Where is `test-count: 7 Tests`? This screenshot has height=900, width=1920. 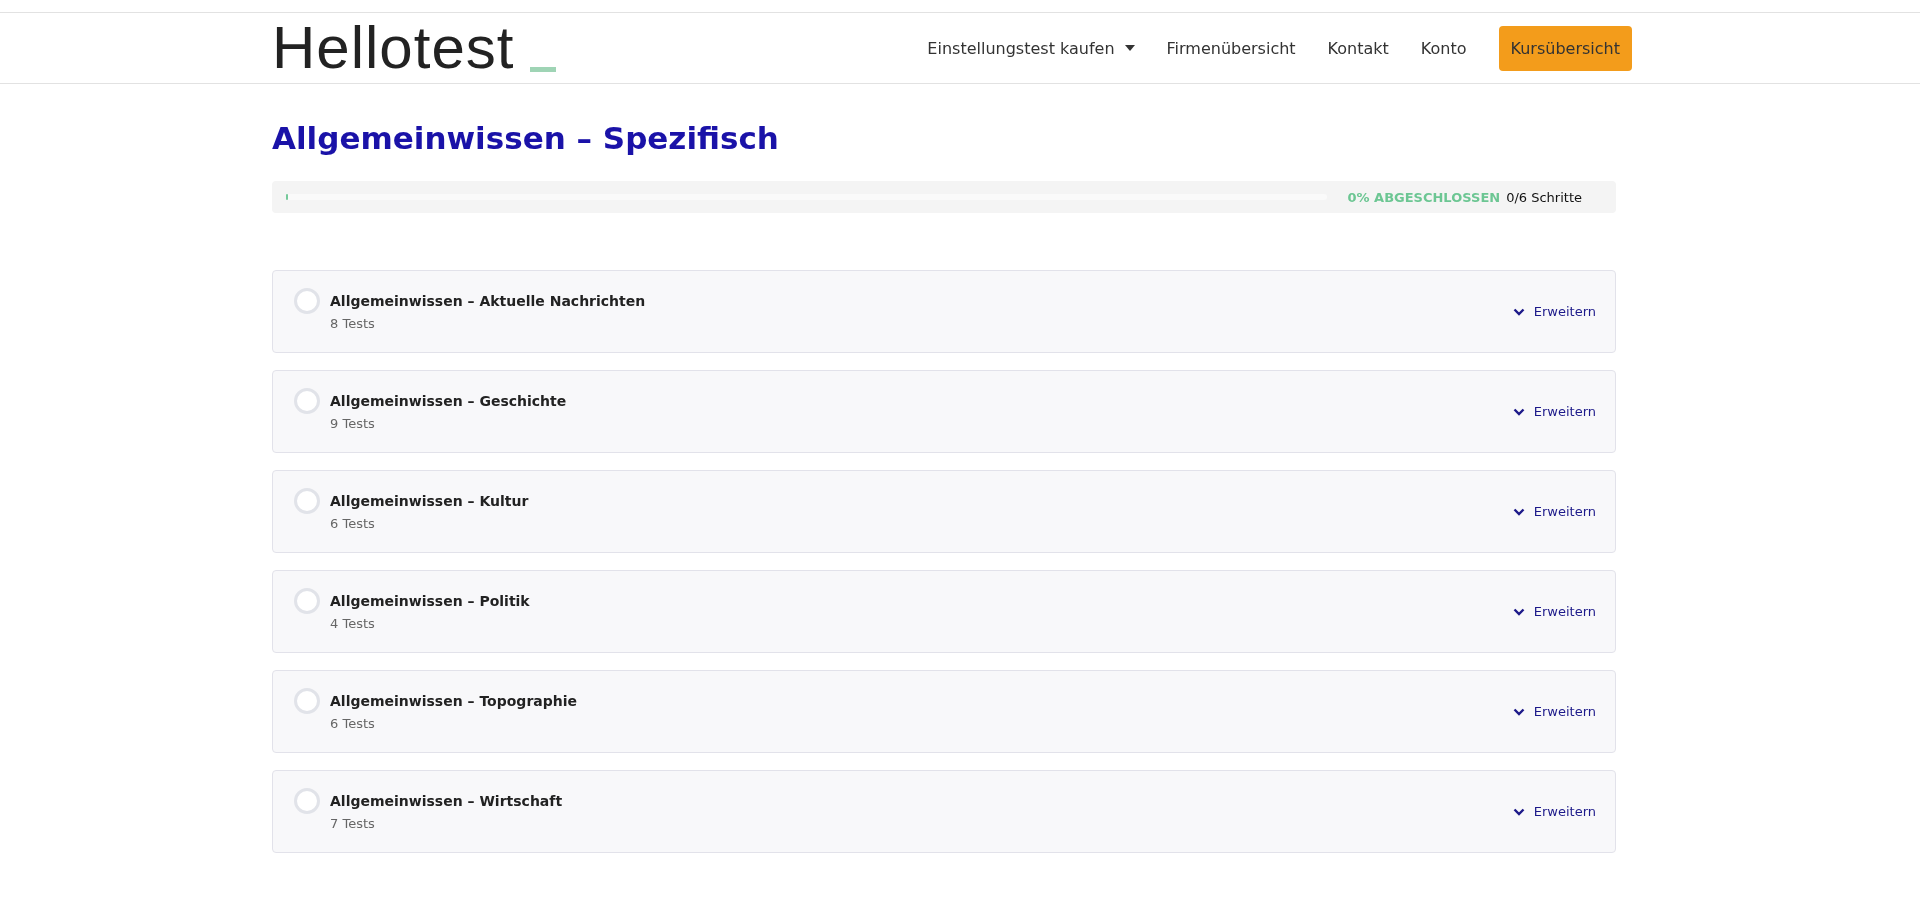 test-count: 7 Tests is located at coordinates (353, 823).